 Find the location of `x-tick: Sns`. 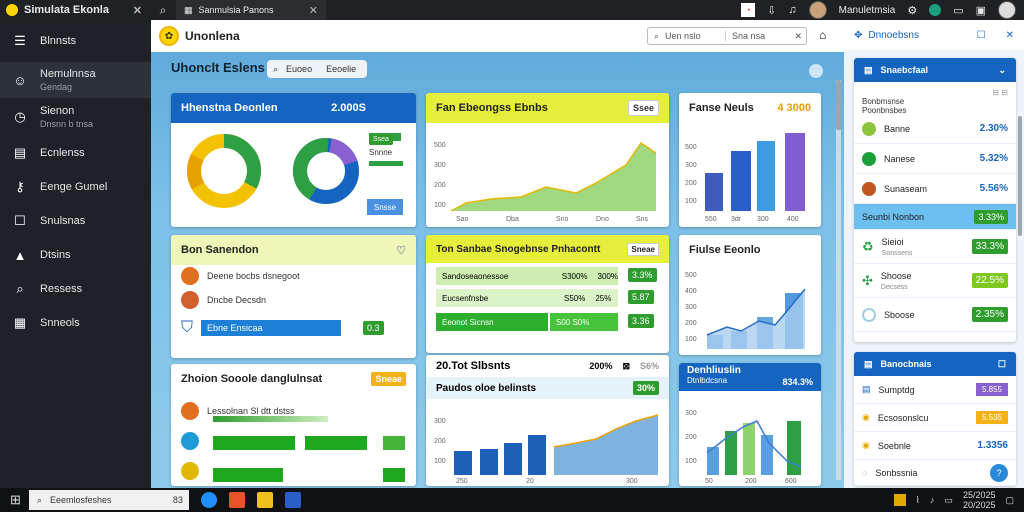

x-tick: Sns is located at coordinates (642, 219).